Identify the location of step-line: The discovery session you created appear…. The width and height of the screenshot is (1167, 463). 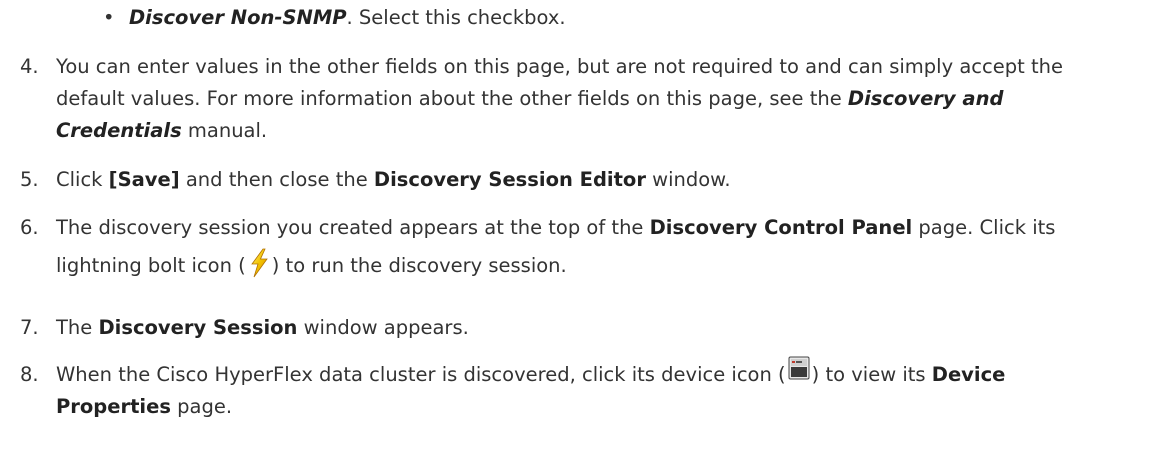
(608, 228).